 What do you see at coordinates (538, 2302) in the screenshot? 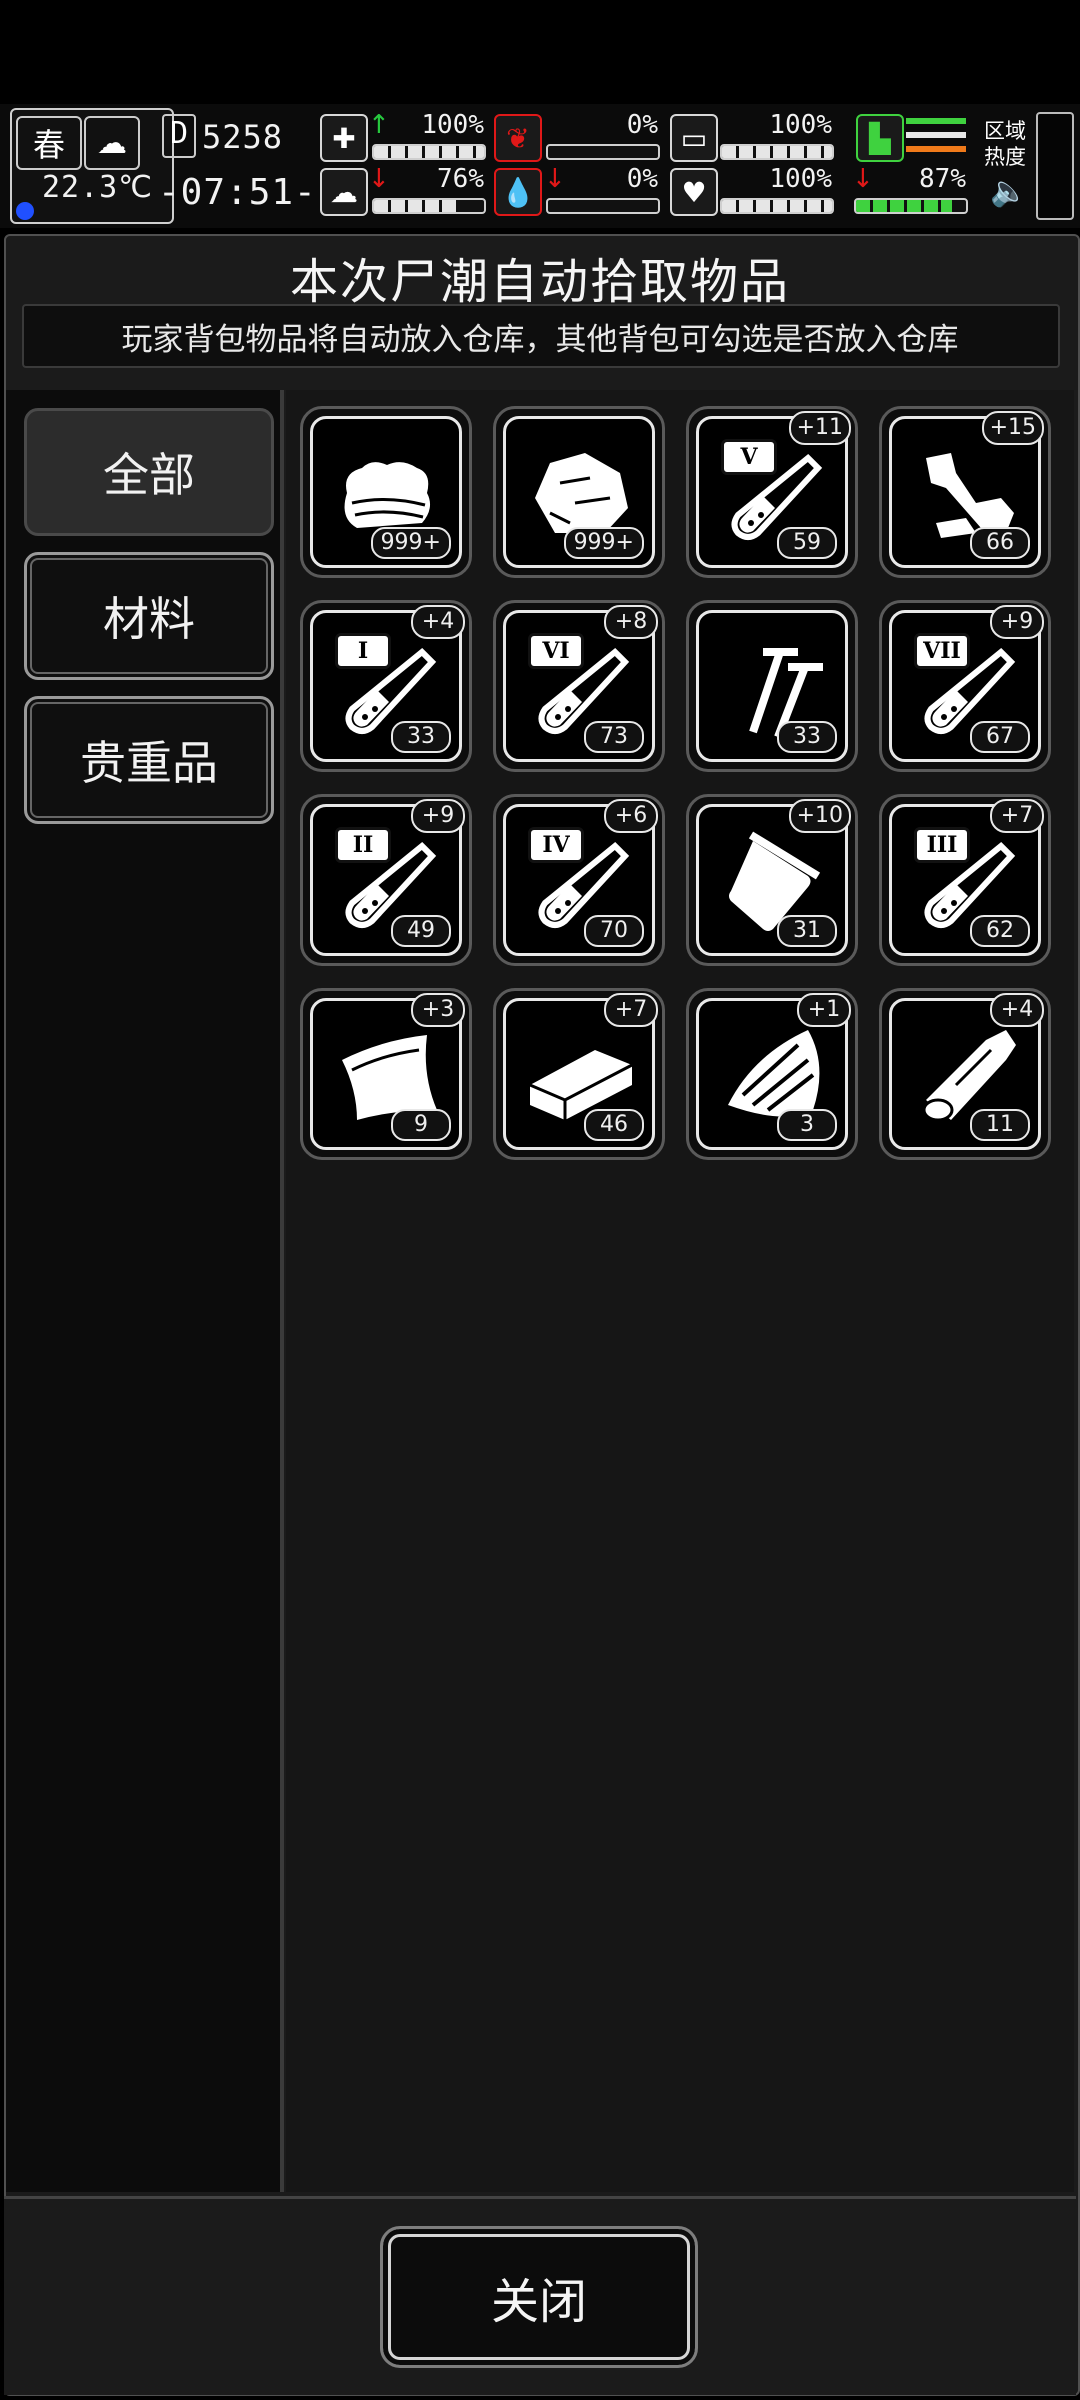
I see `close-button-label: 关闭` at bounding box center [538, 2302].